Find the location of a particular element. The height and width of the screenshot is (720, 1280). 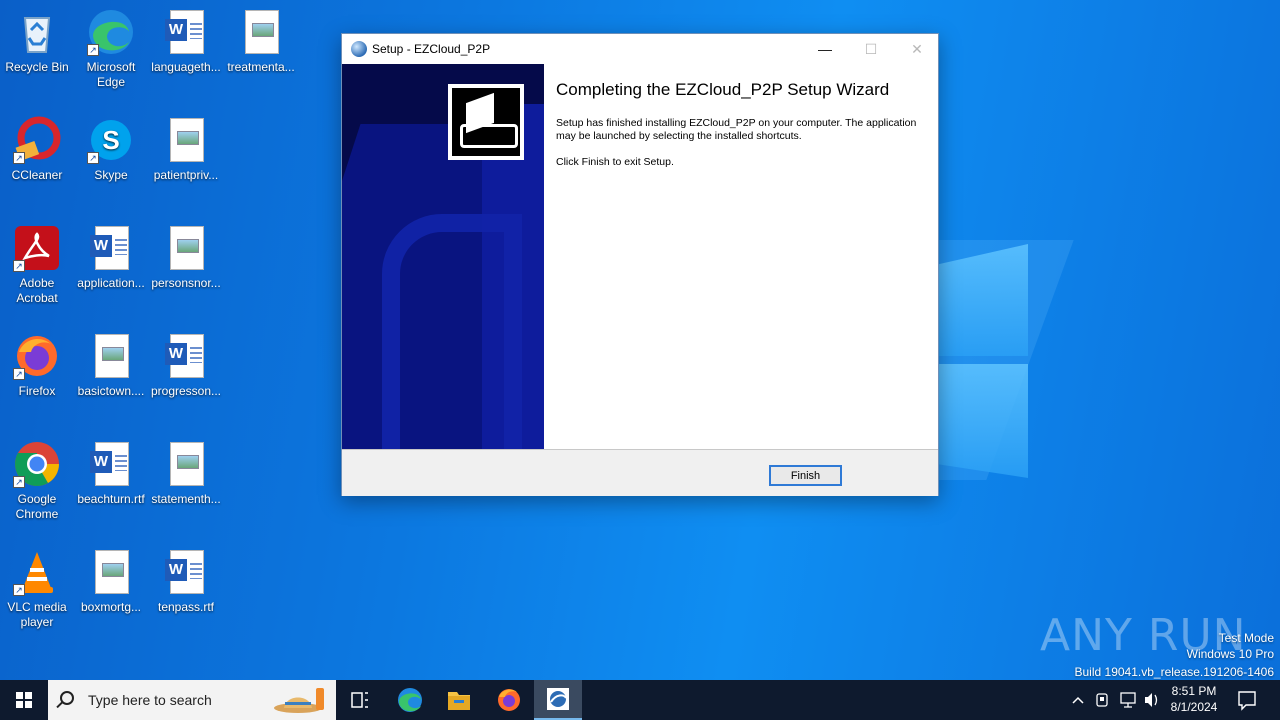

desktop-icon-skype: S ↗ Skype is located at coordinates (111, 149).